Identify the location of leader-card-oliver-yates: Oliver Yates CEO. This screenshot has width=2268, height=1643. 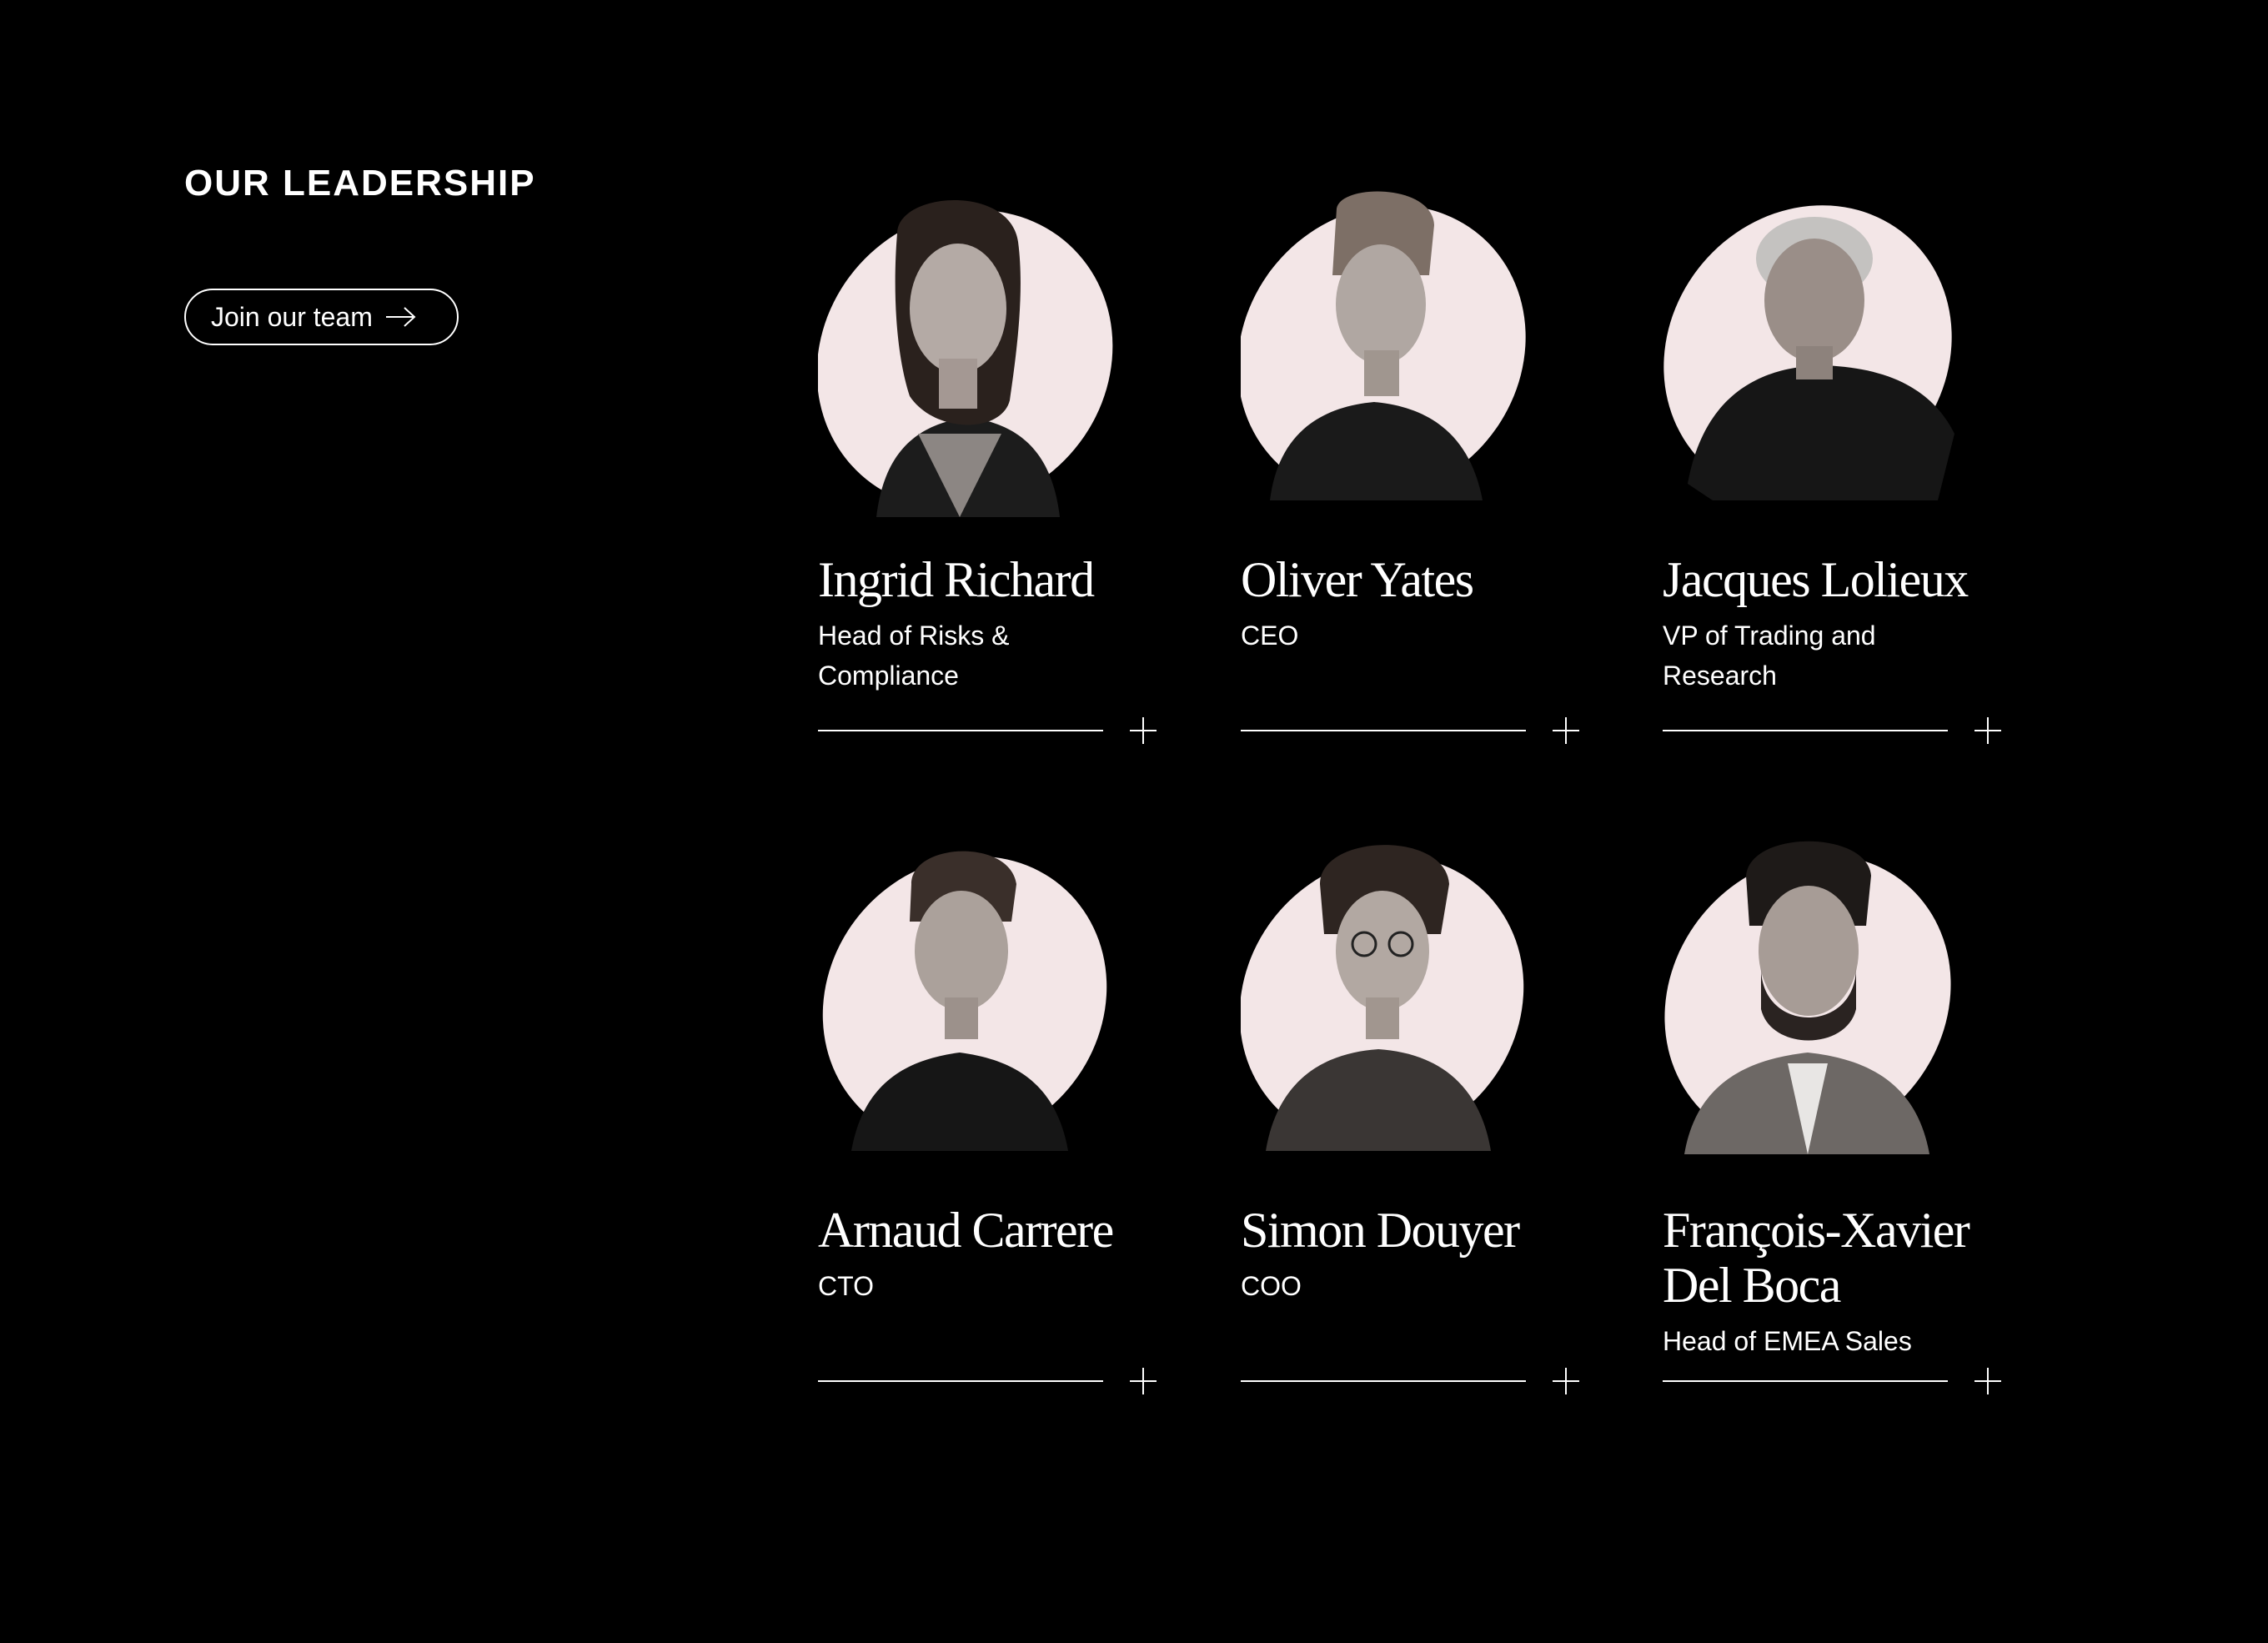
(1416, 492).